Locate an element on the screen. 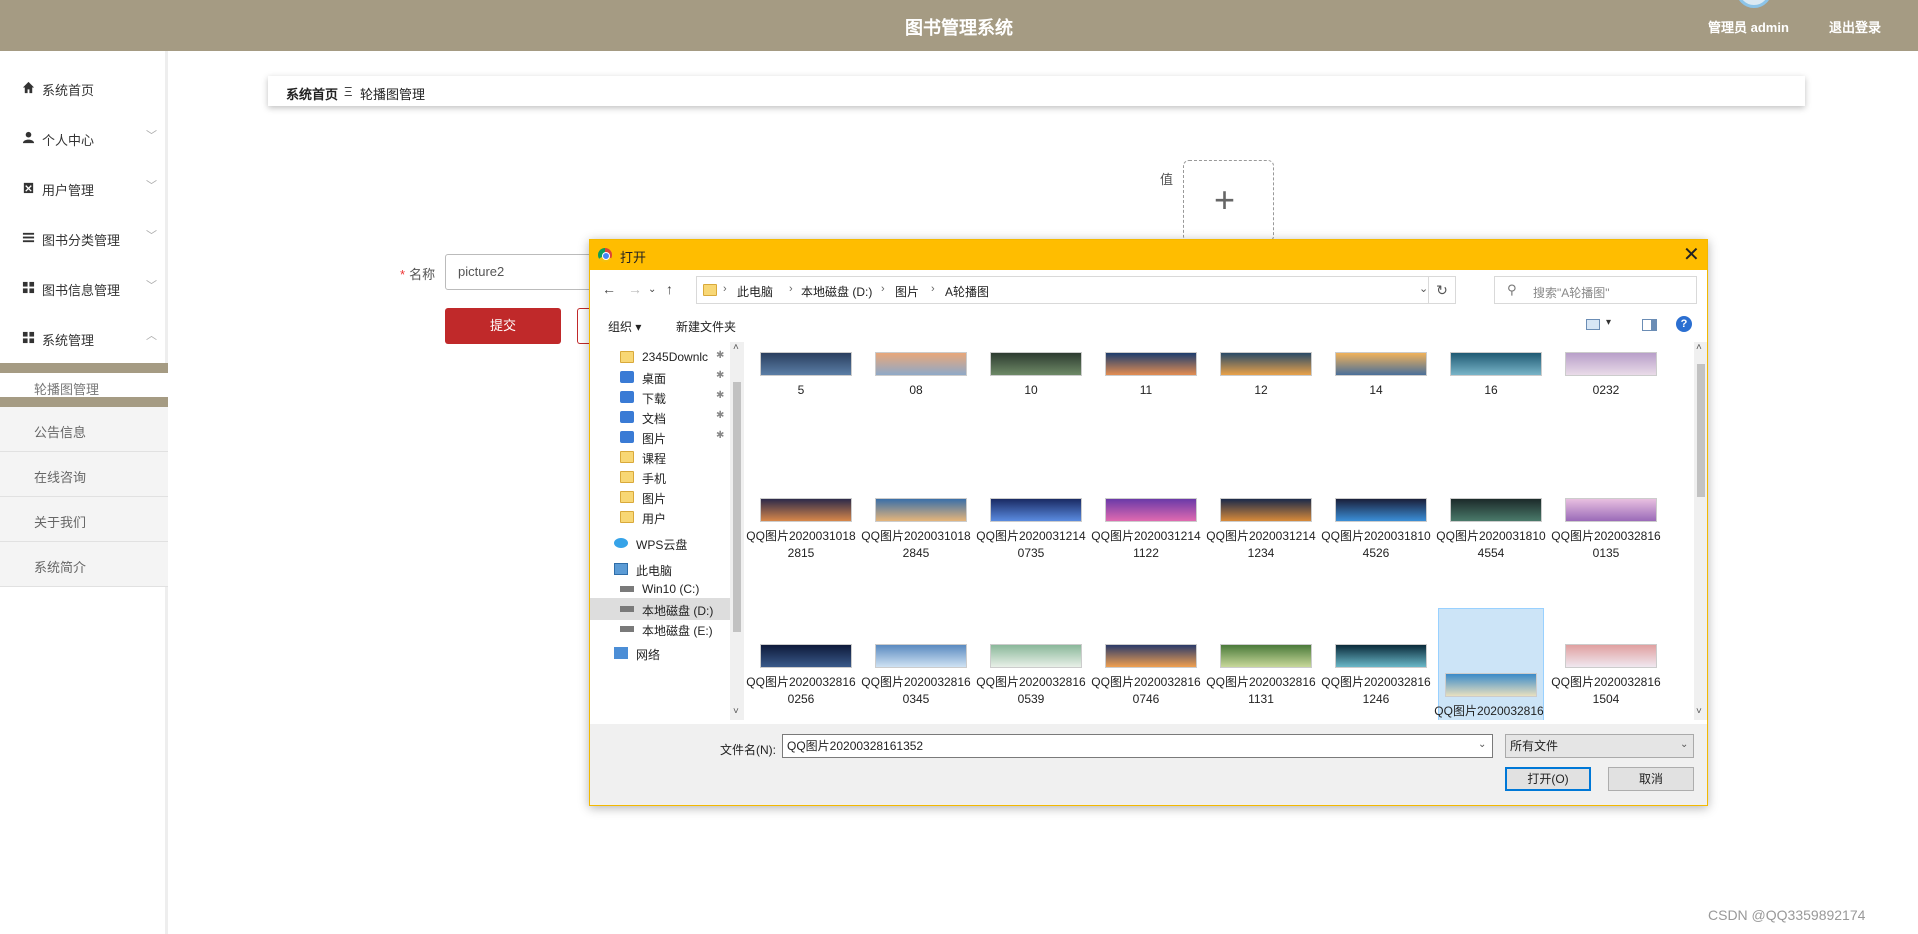 The width and height of the screenshot is (1918, 934). submenu-item-about: 关于我们 is located at coordinates (84, 519).